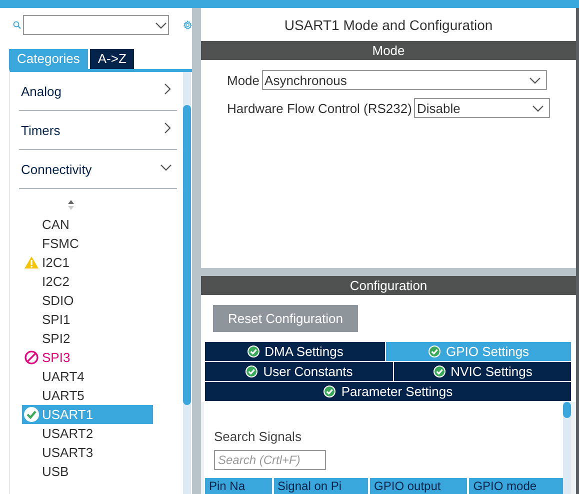  What do you see at coordinates (87, 281) in the screenshot?
I see `peripheral-item: I2C2` at bounding box center [87, 281].